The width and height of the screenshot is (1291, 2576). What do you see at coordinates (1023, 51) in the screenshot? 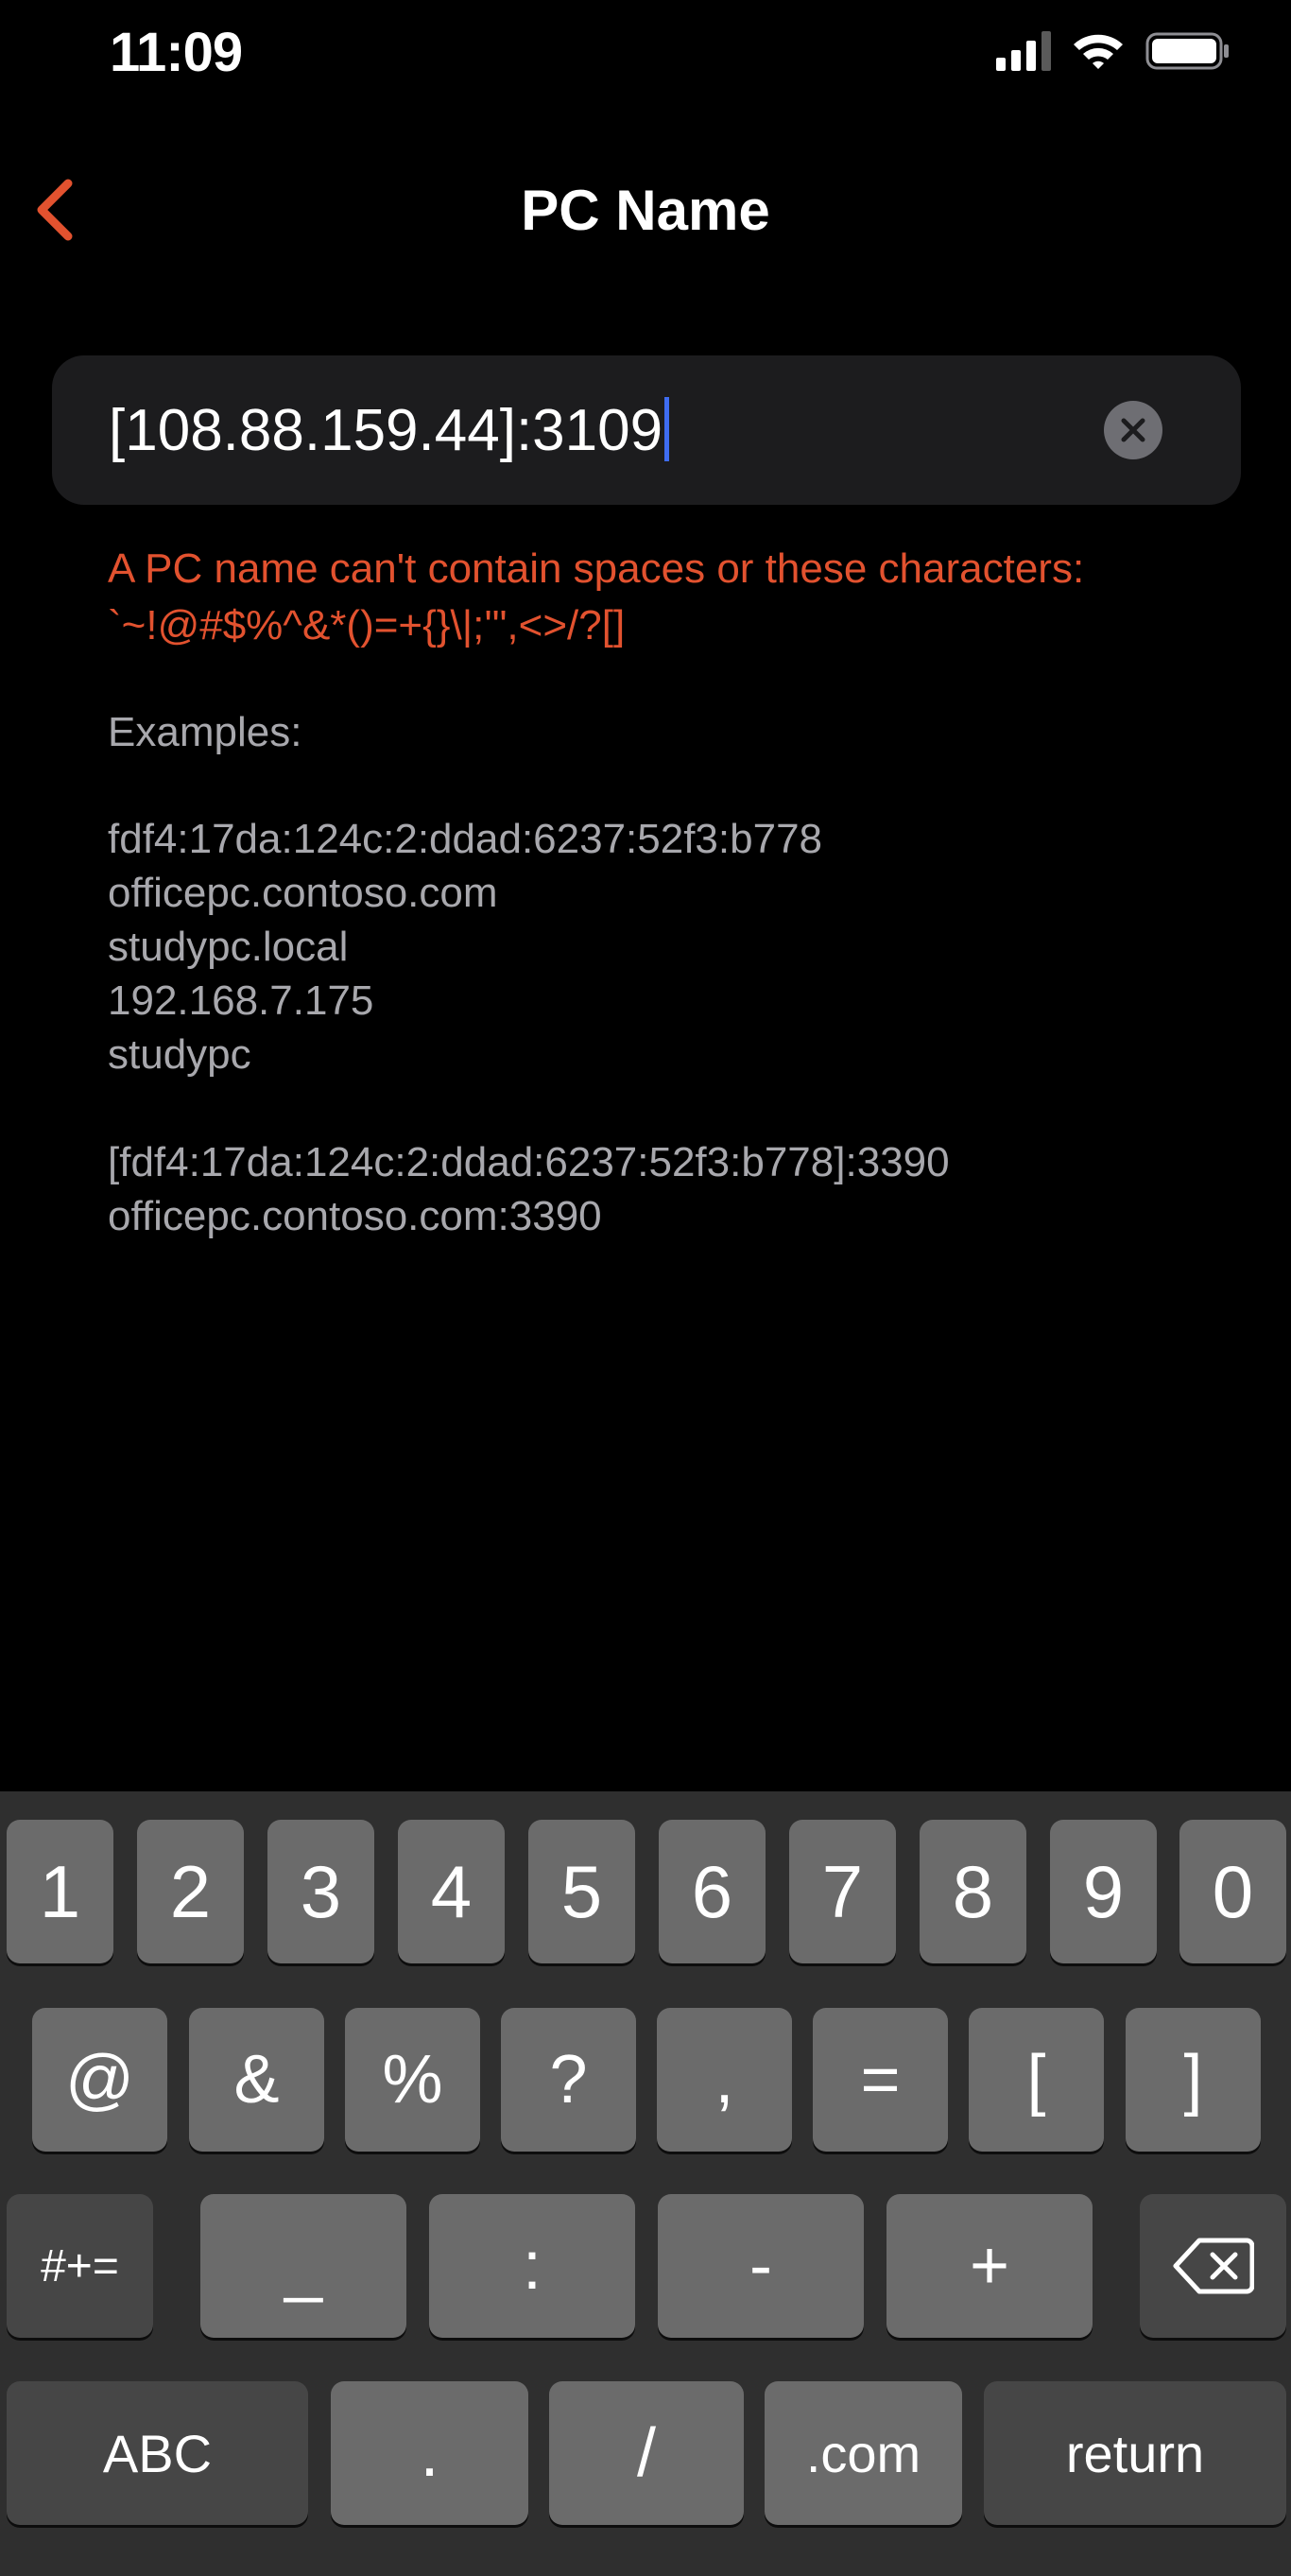
I see `signal-icon` at bounding box center [1023, 51].